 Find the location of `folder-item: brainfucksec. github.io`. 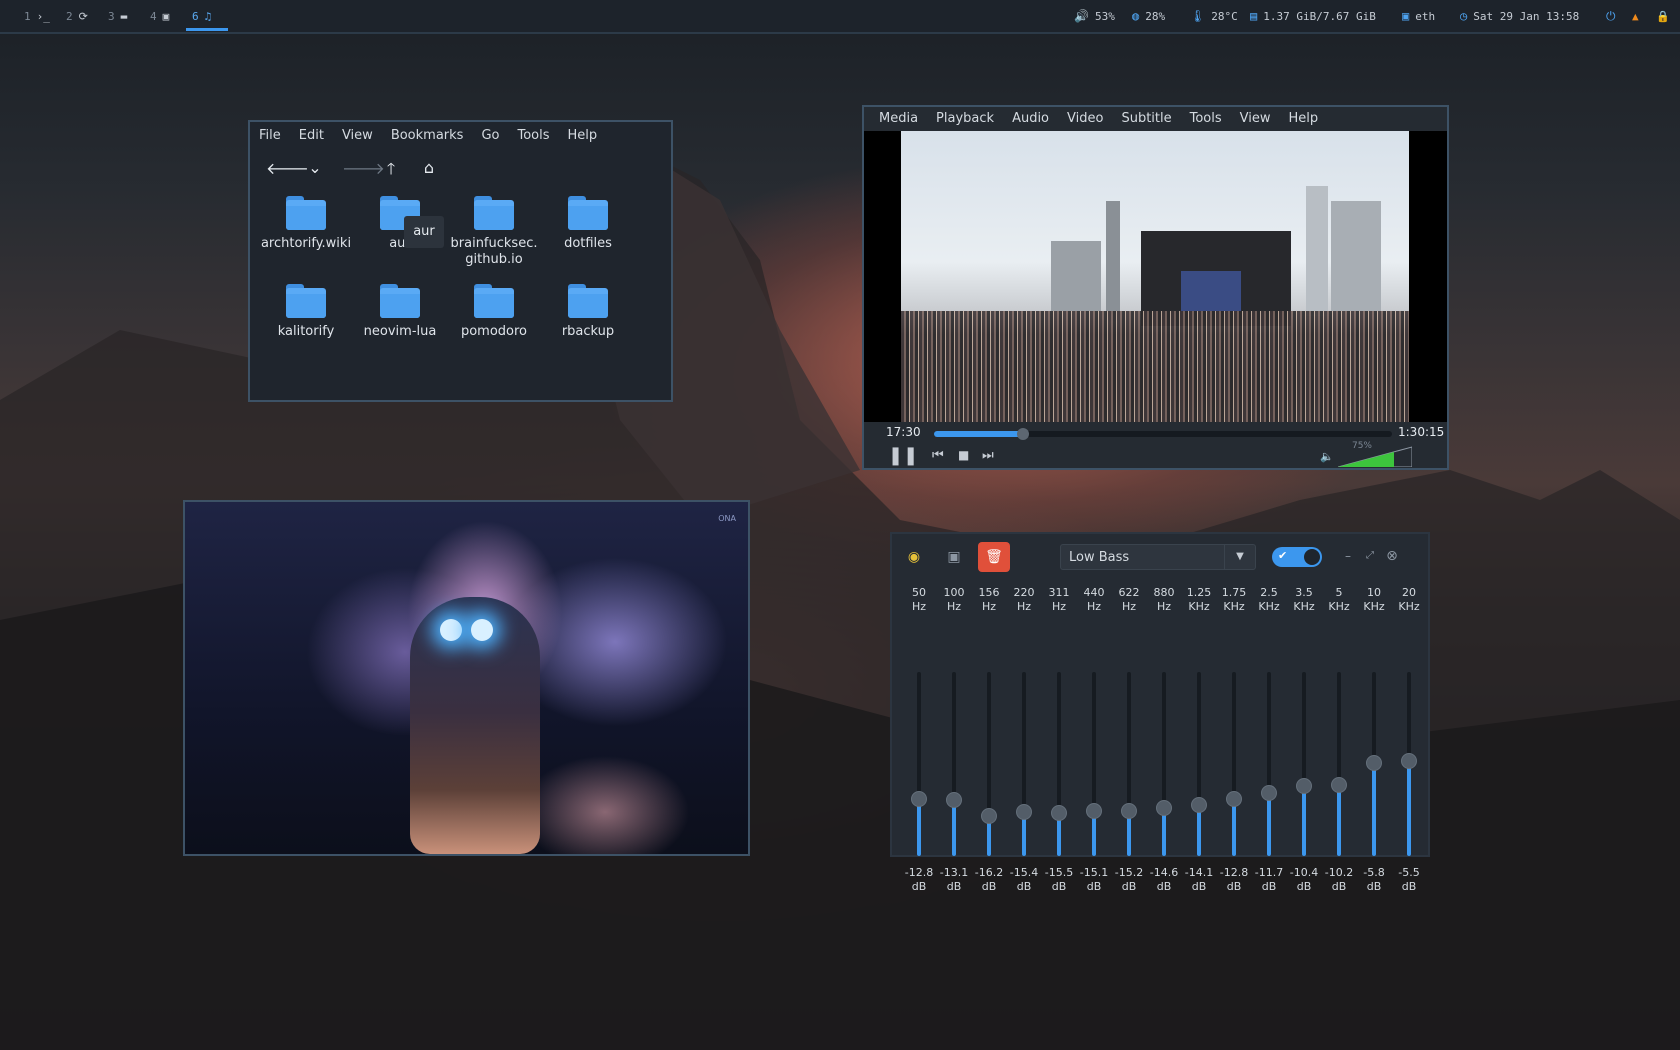

folder-item: brainfucksec. github.io is located at coordinates (494, 232).